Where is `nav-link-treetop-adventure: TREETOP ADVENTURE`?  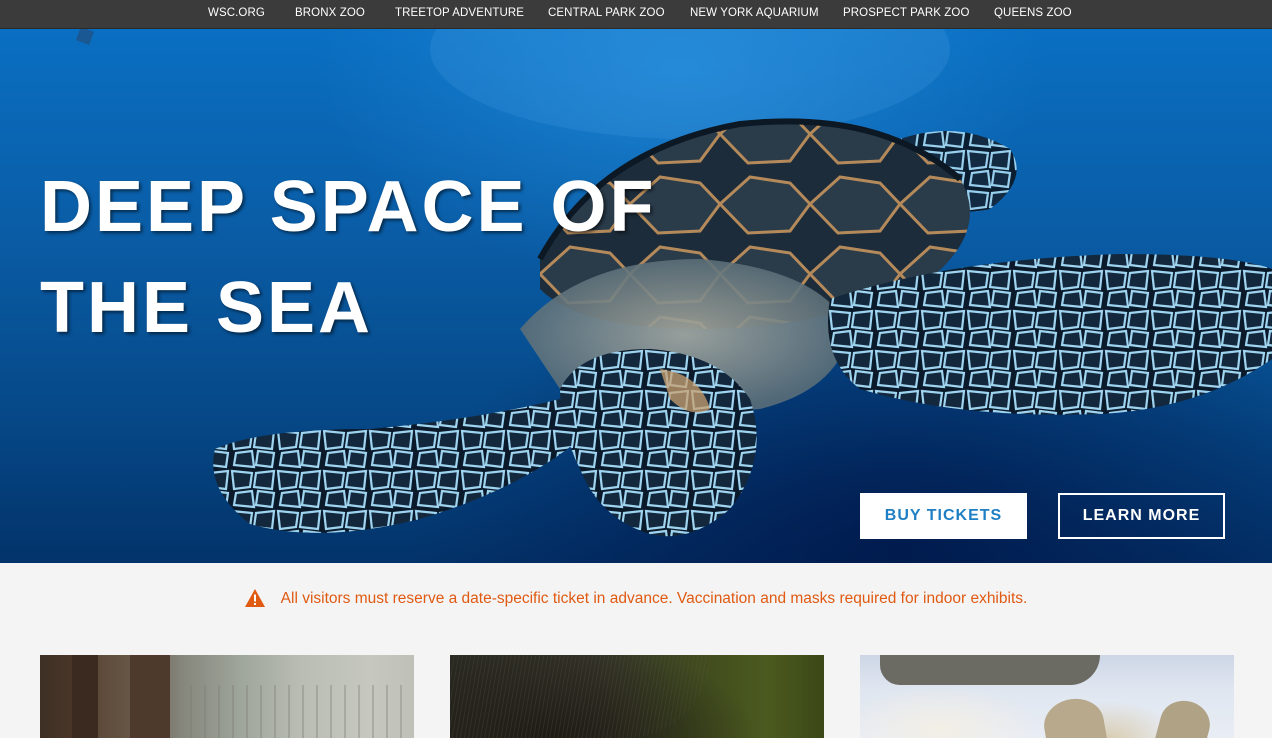
nav-link-treetop-adventure: TREETOP ADVENTURE is located at coordinates (459, 13).